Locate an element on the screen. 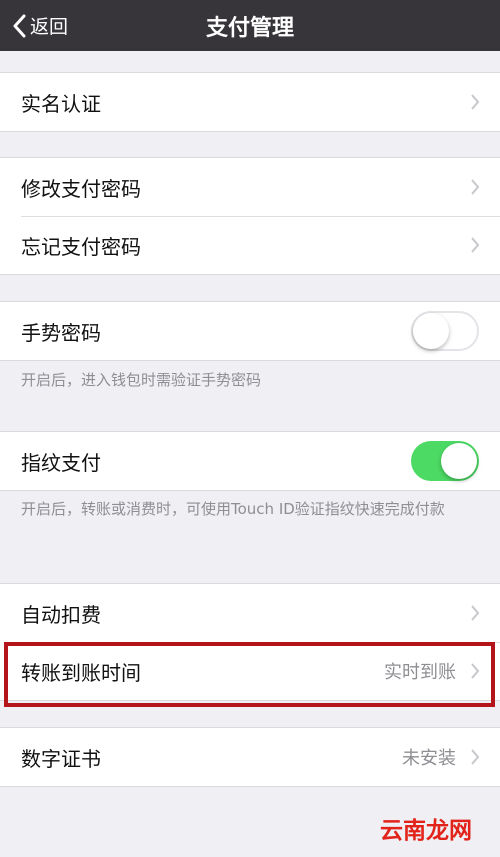  auto-deduct-label: 自动扣费 is located at coordinates (61, 614).